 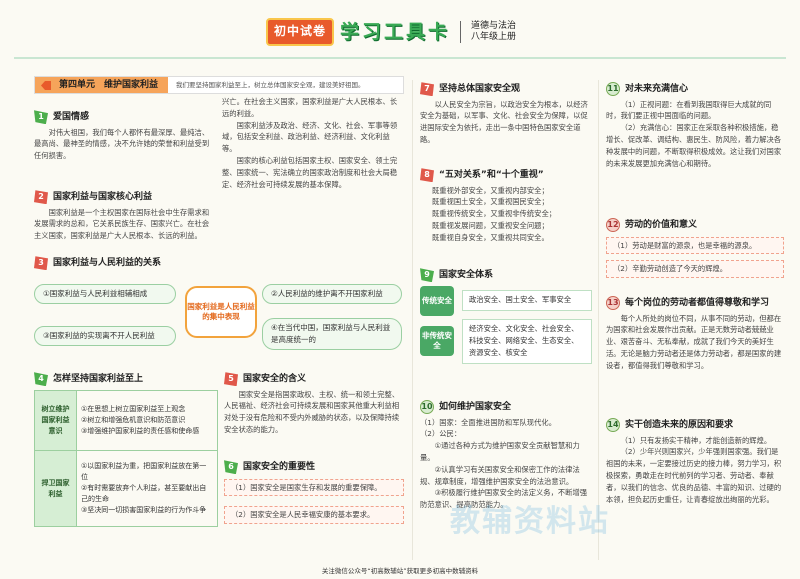 I want to click on relation-center: 国家利益是人民利益的集中表现, so click(x=221, y=312).